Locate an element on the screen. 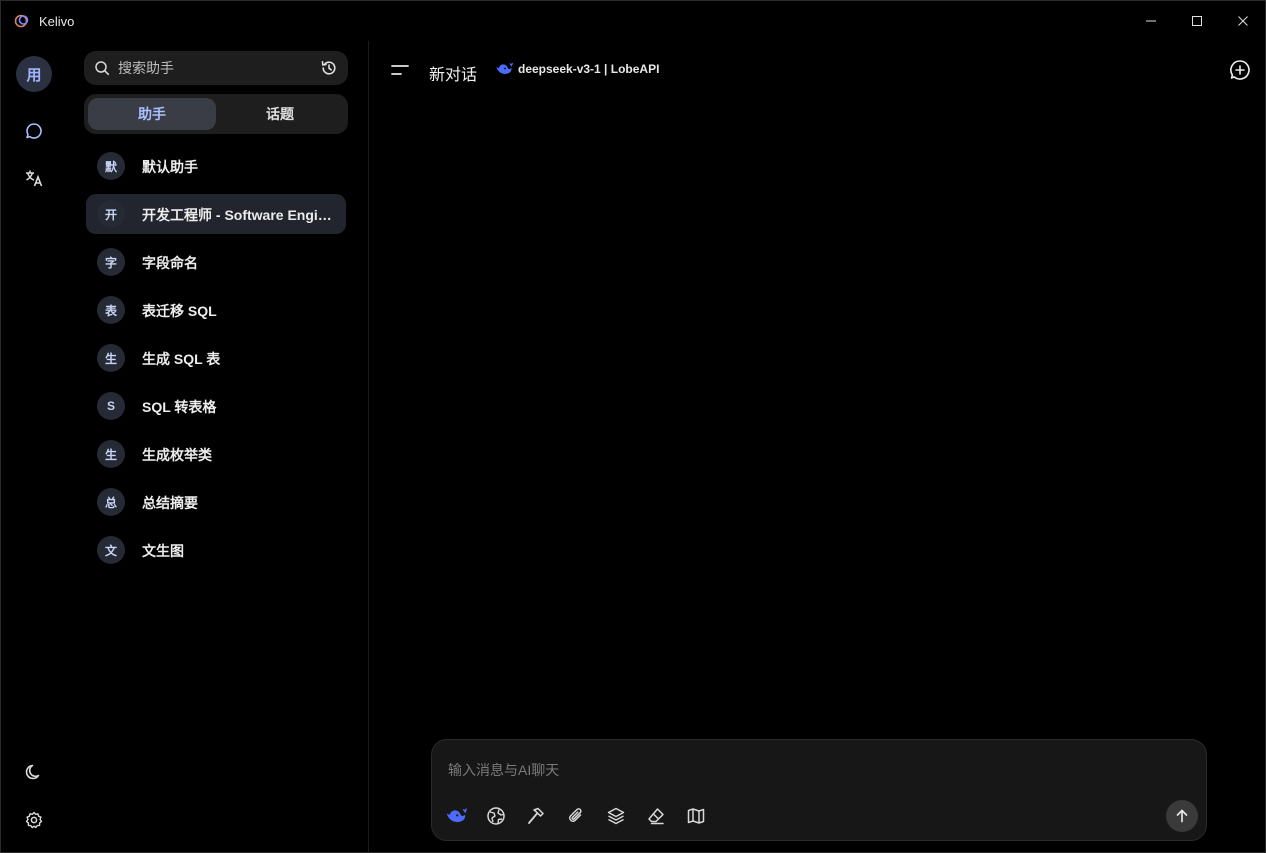 This screenshot has height=853, width=1266. globe-search-icon is located at coordinates (496, 816).